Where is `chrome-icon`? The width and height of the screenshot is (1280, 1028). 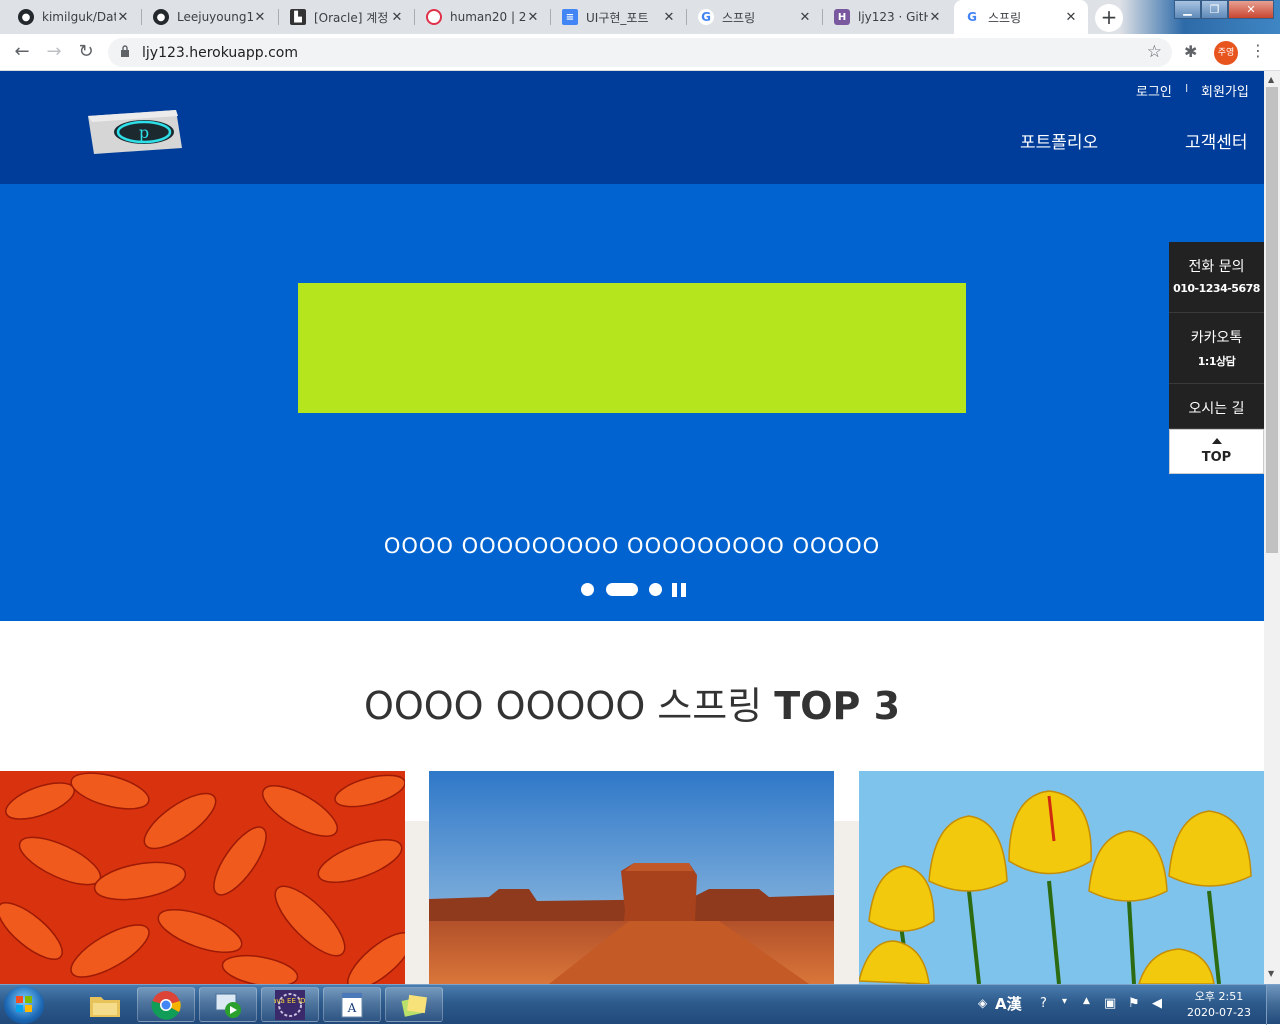 chrome-icon is located at coordinates (166, 1005).